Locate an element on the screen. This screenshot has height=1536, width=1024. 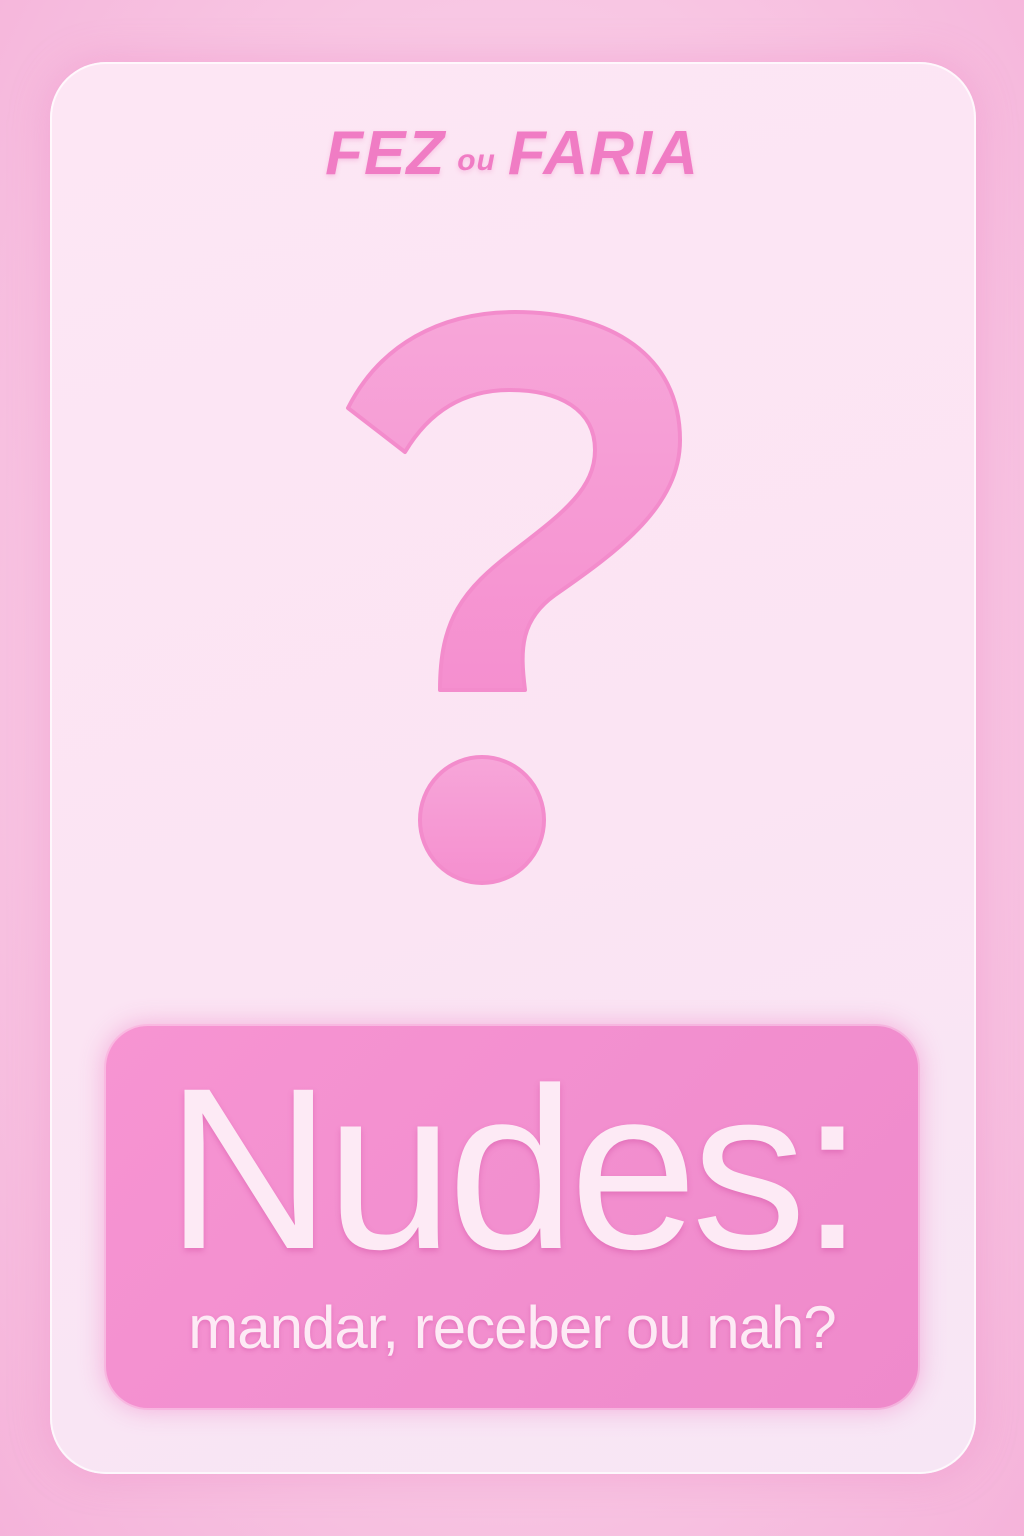
card-headline: Nudes: is located at coordinates (515, 1168).